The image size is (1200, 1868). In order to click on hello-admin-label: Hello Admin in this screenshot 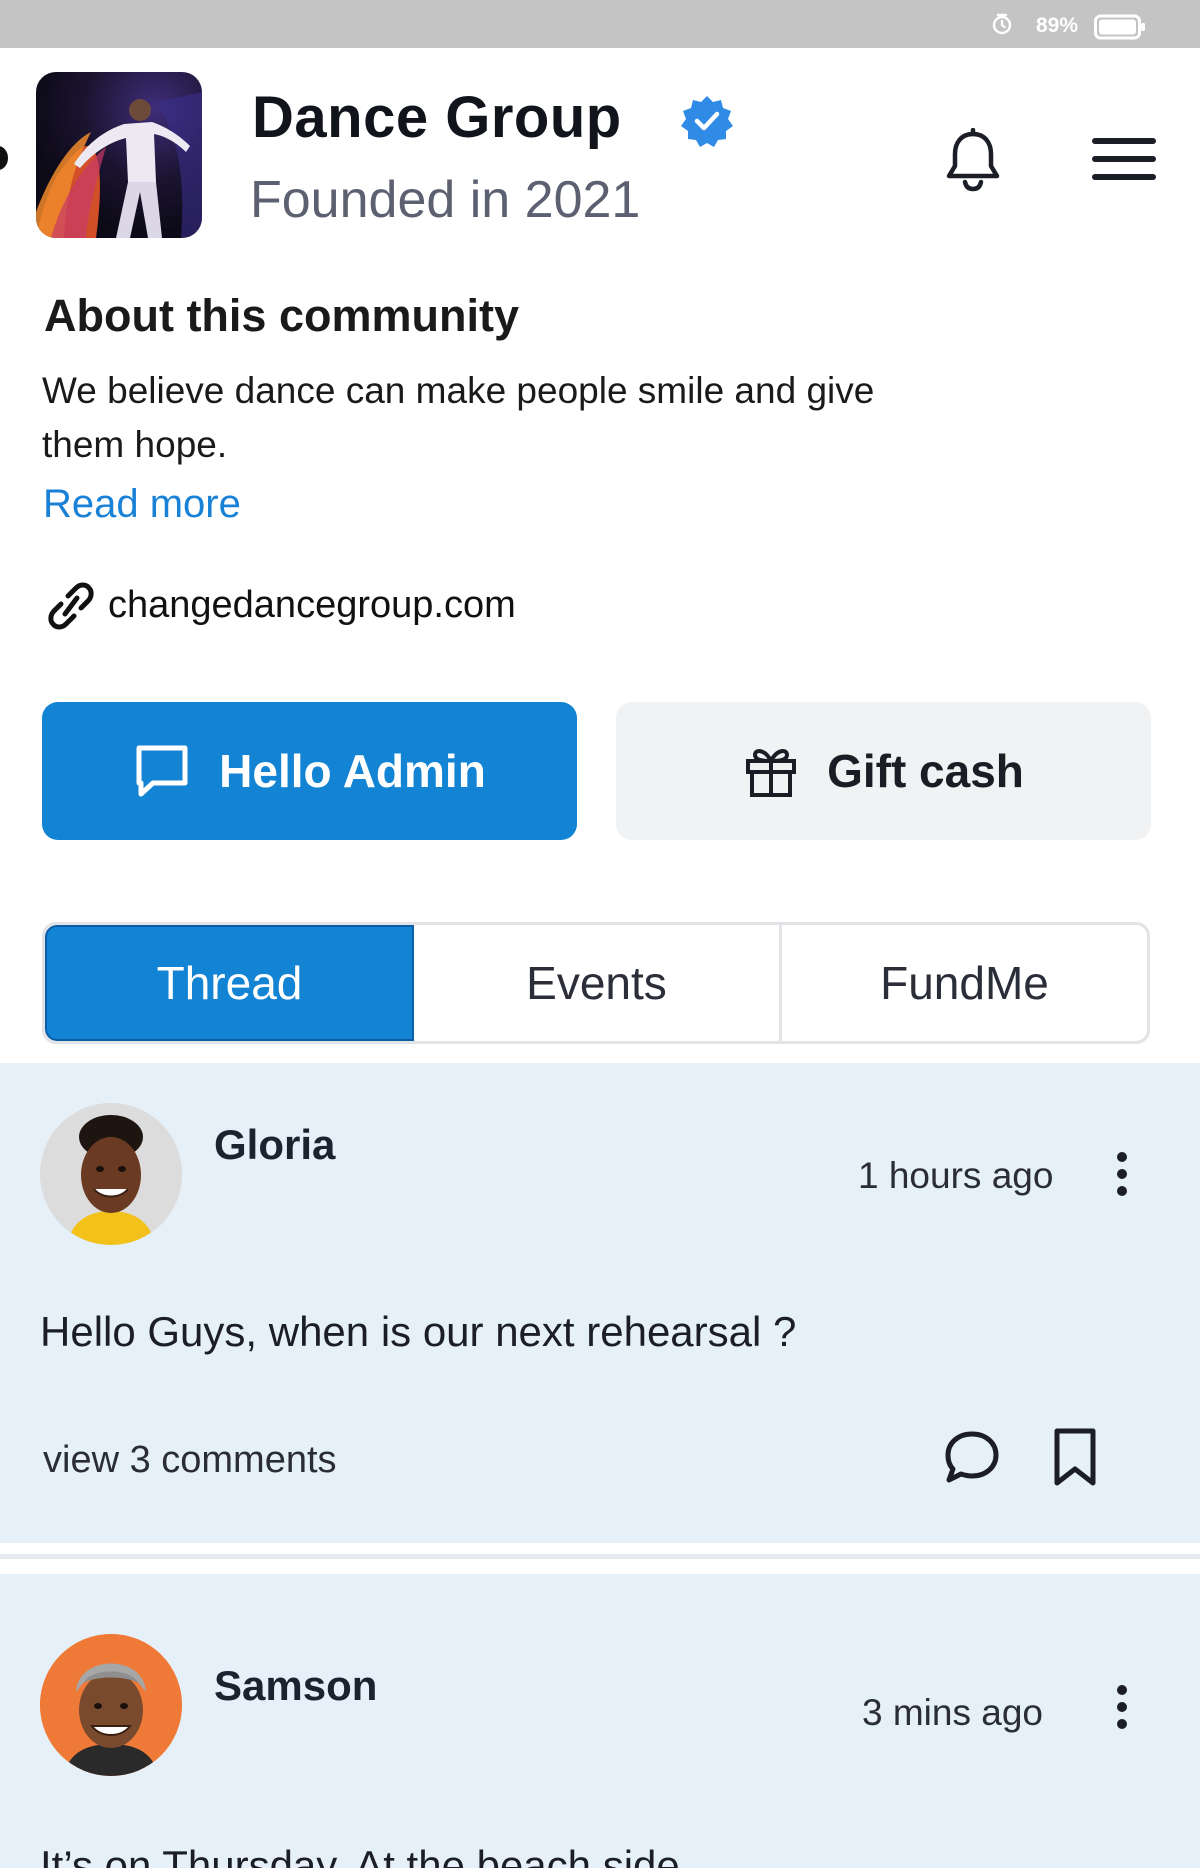, I will do `click(352, 771)`.